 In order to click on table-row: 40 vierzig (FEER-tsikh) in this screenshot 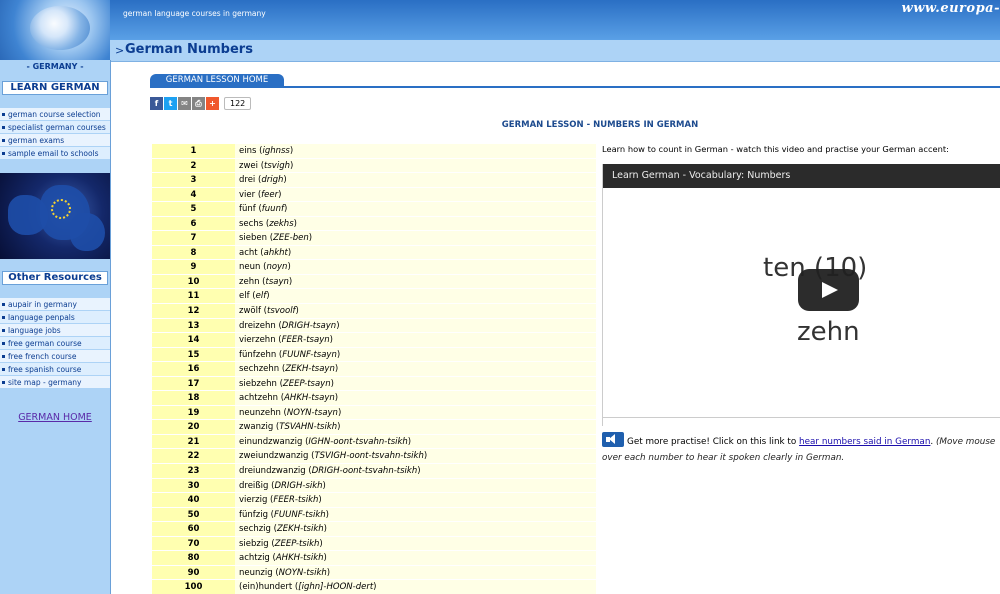, I will do `click(374, 500)`.